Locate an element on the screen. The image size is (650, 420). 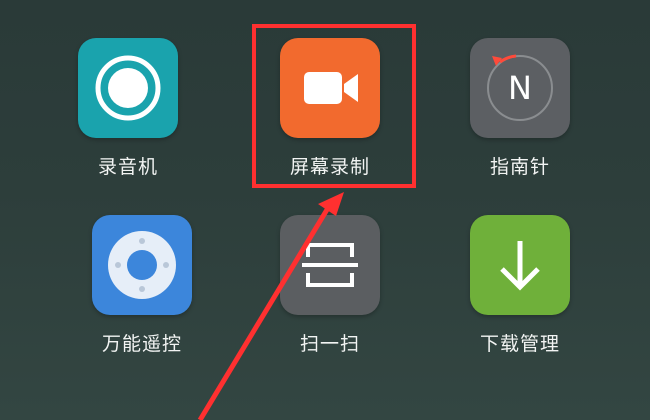
download-icon is located at coordinates (520, 265).